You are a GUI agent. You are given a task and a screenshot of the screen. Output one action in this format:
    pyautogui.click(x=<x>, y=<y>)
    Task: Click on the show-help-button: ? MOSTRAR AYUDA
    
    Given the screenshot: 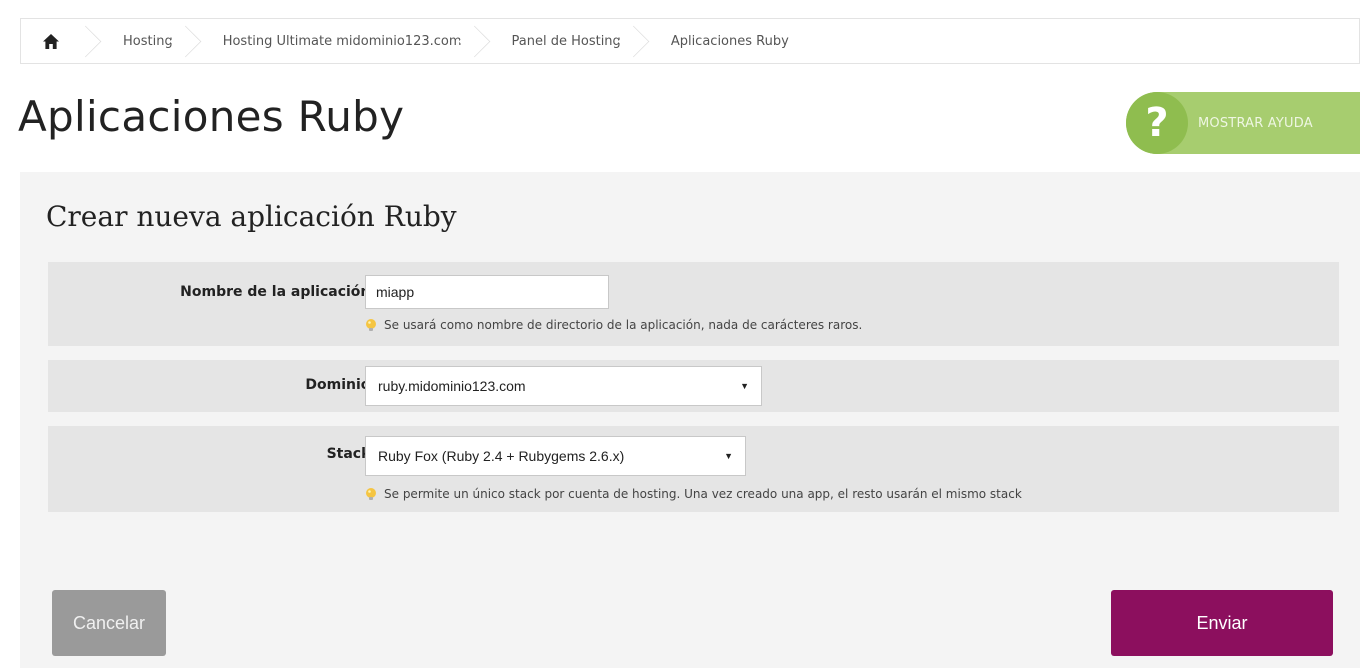 What is the action you would take?
    pyautogui.click(x=1243, y=123)
    